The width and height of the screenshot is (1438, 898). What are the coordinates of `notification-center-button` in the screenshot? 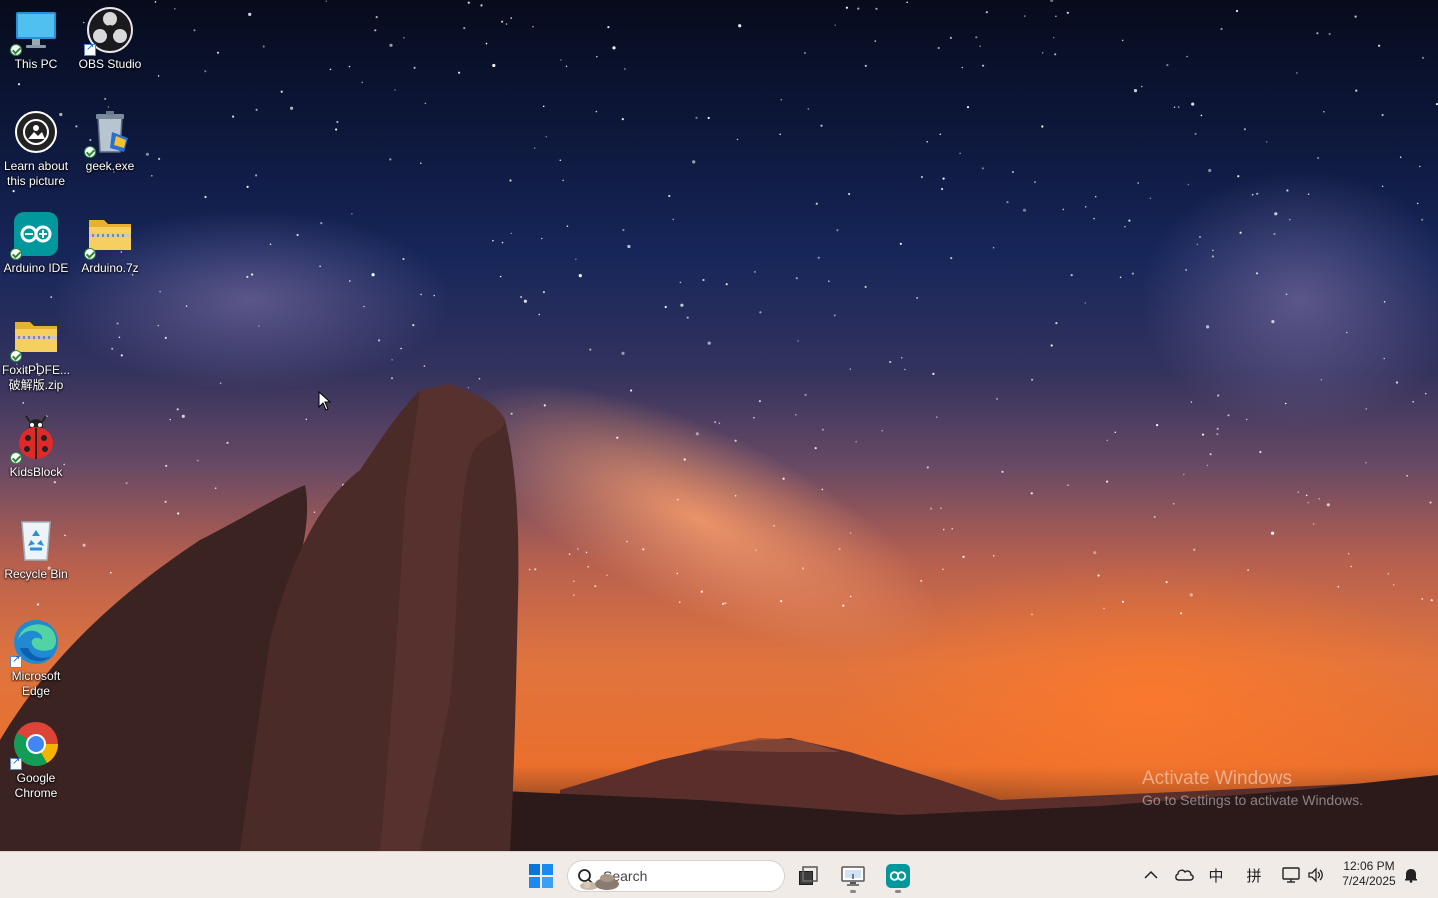 It's located at (1411, 875).